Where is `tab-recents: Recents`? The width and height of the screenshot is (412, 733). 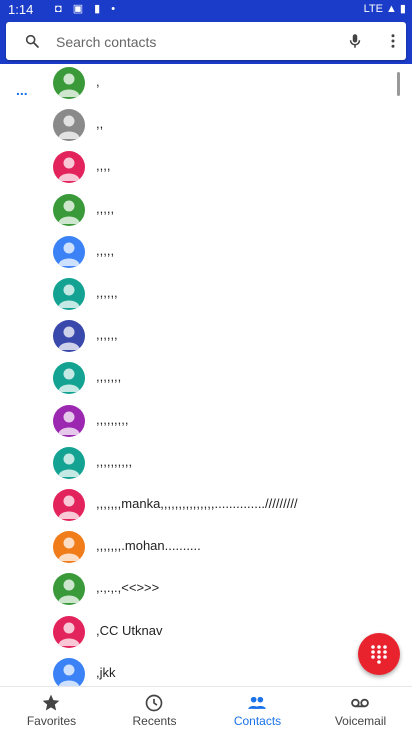
tab-recents: Recents is located at coordinates (154, 710).